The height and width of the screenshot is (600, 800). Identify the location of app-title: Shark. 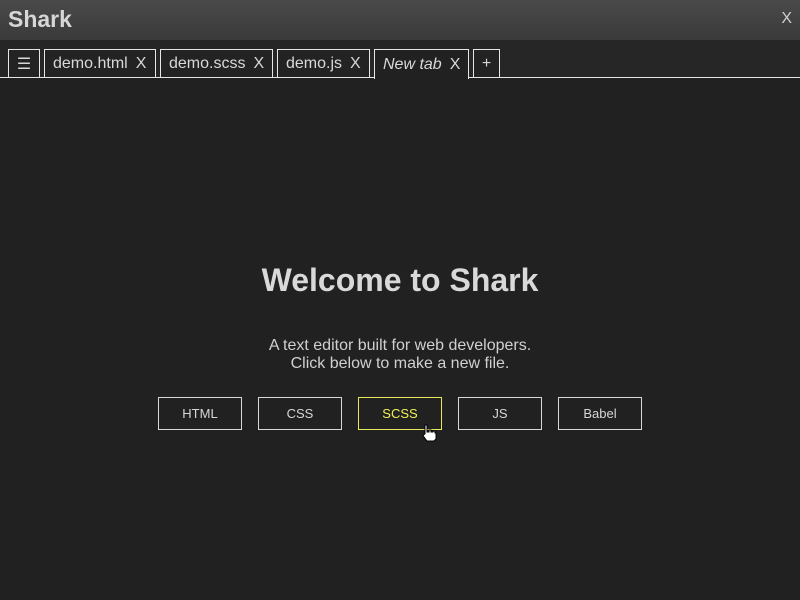
(40, 19).